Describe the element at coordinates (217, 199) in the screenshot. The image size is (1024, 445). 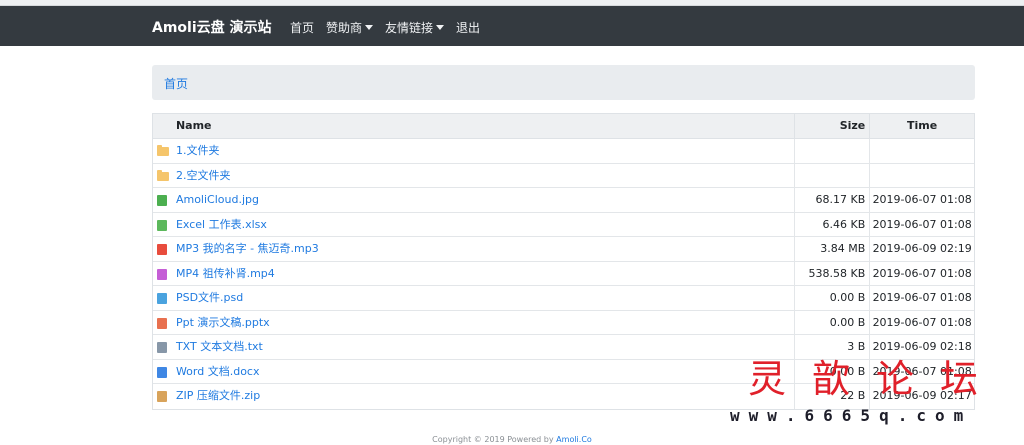
I see `file-link: AmoliCloud.jpg` at that location.